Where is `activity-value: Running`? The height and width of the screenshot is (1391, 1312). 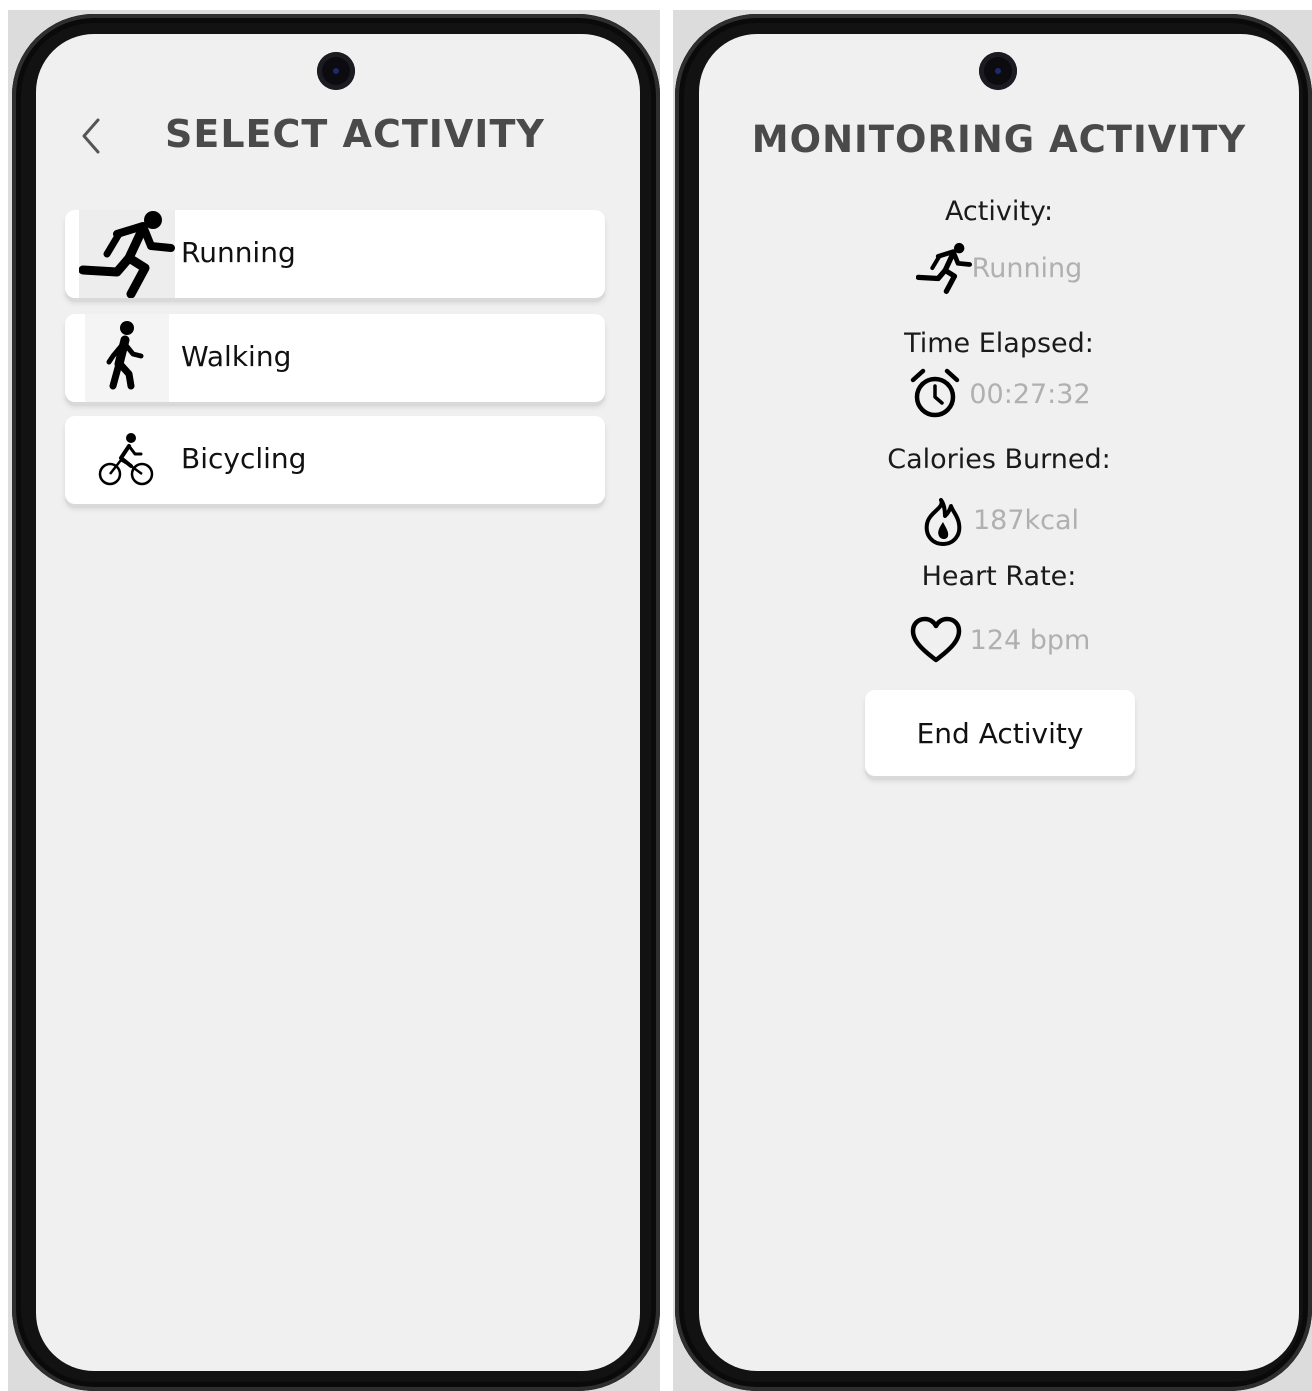 activity-value: Running is located at coordinates (1027, 268).